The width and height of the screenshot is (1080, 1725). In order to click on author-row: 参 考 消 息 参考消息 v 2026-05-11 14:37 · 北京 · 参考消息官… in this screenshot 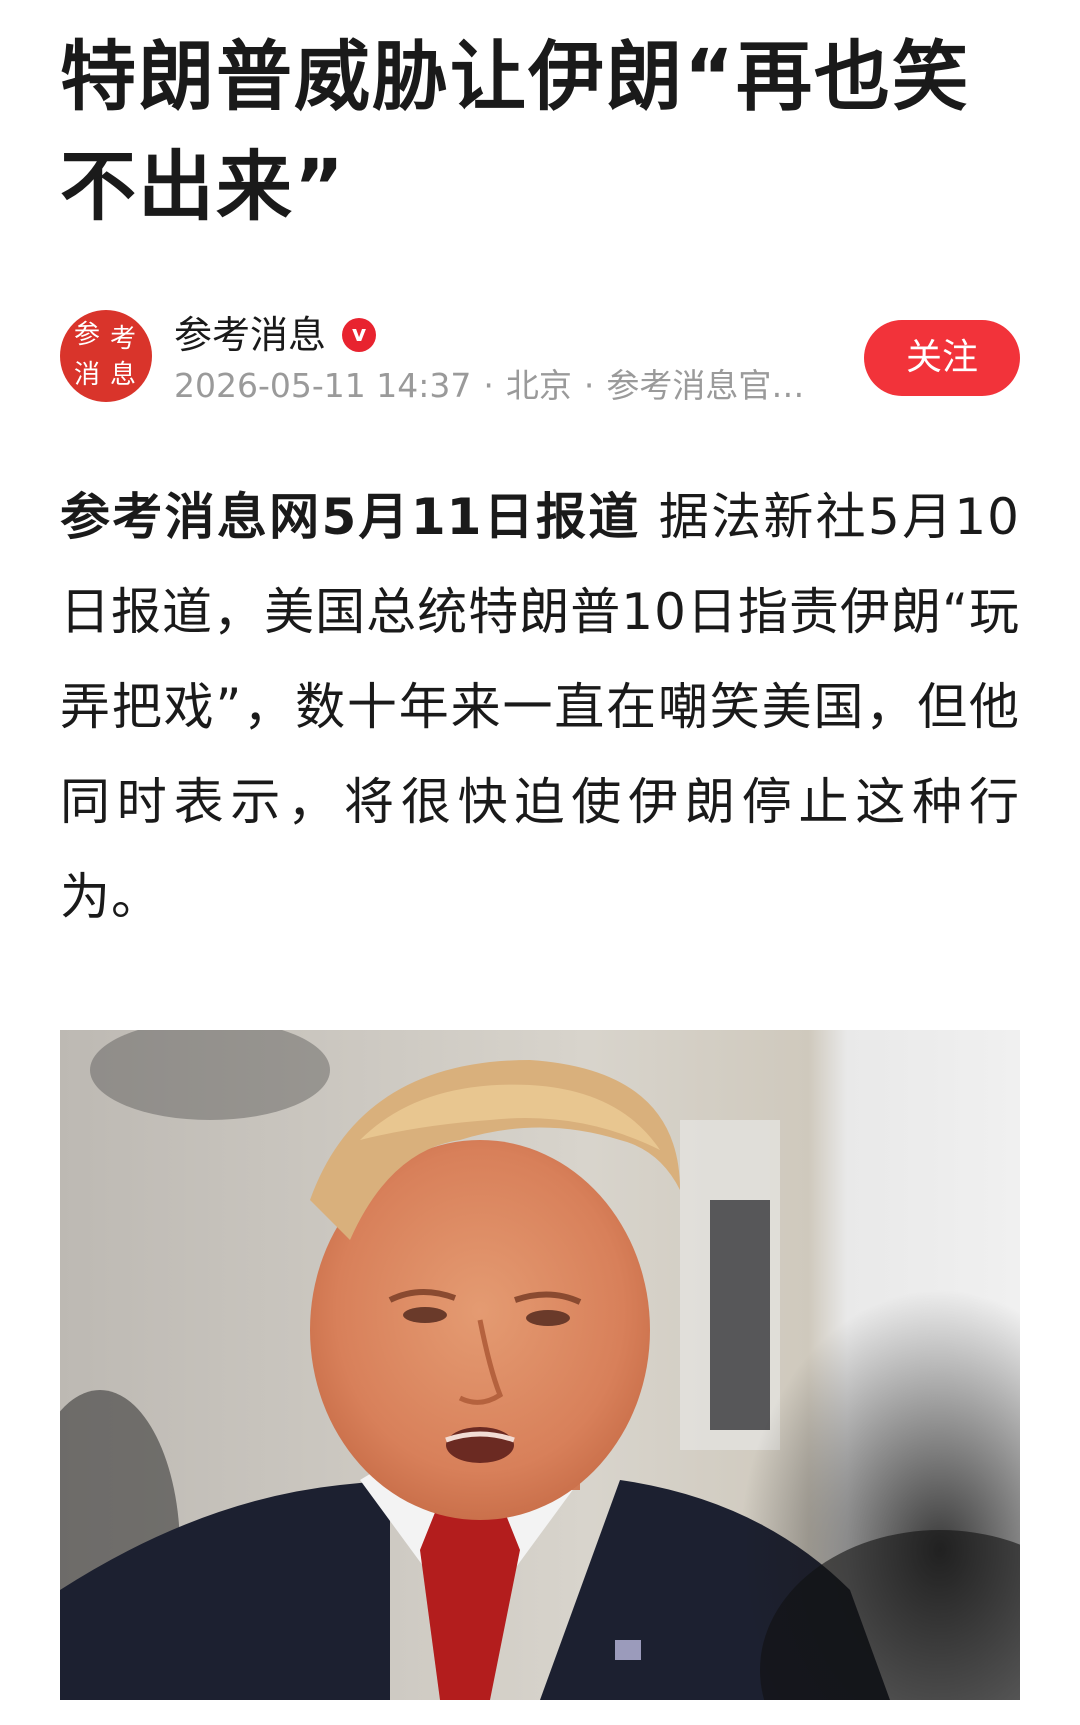, I will do `click(540, 357)`.